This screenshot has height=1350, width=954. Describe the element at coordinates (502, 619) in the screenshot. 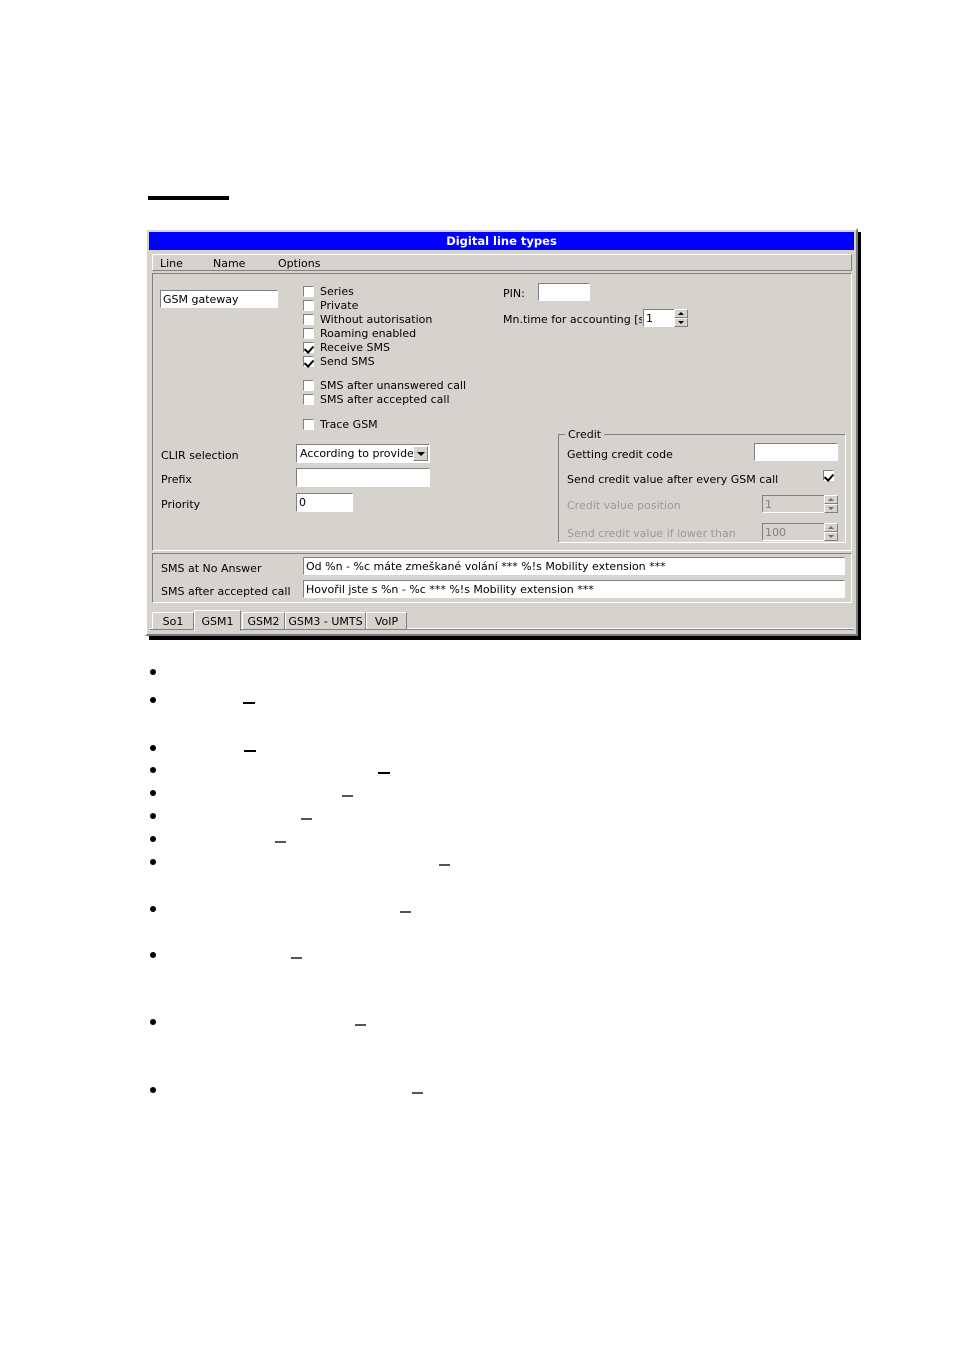

I see `line-tabs: So1 GSM1 GSM2 GSM3 - UMTS VoIP` at that location.